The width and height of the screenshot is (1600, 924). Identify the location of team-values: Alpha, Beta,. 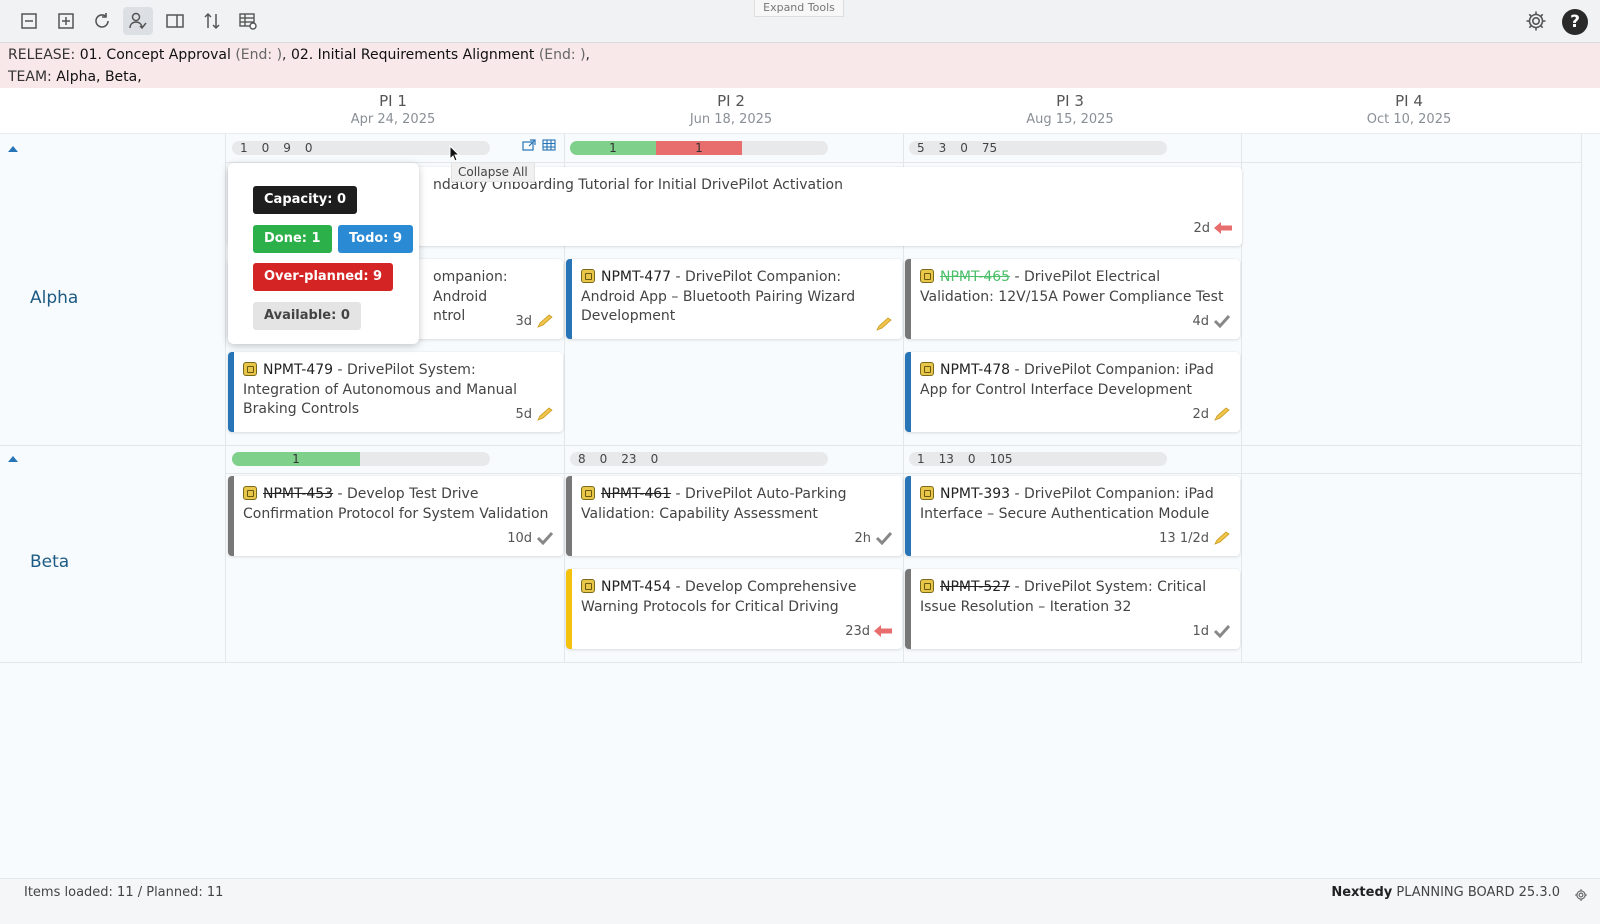
(99, 77).